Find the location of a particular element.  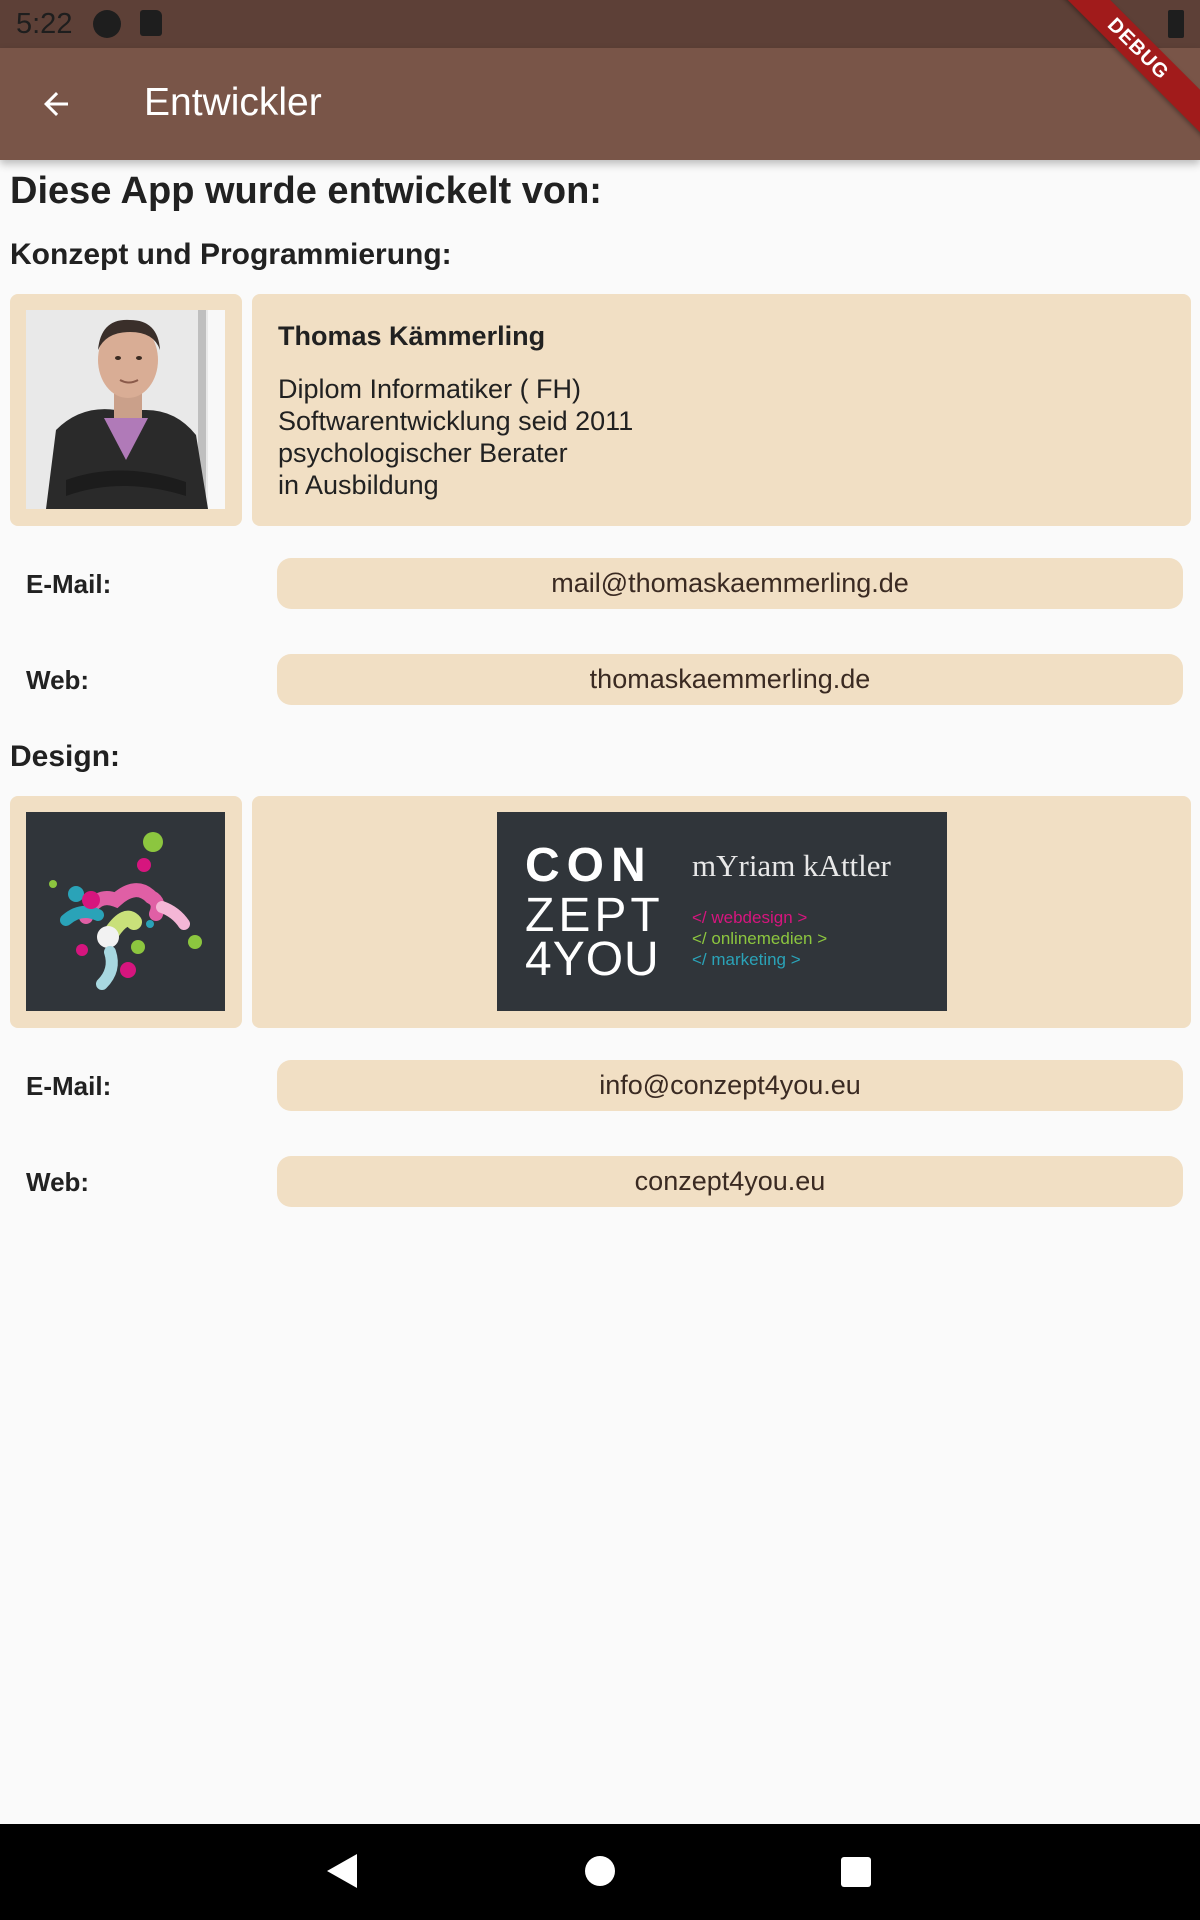

sd-card-icon is located at coordinates (151, 23).